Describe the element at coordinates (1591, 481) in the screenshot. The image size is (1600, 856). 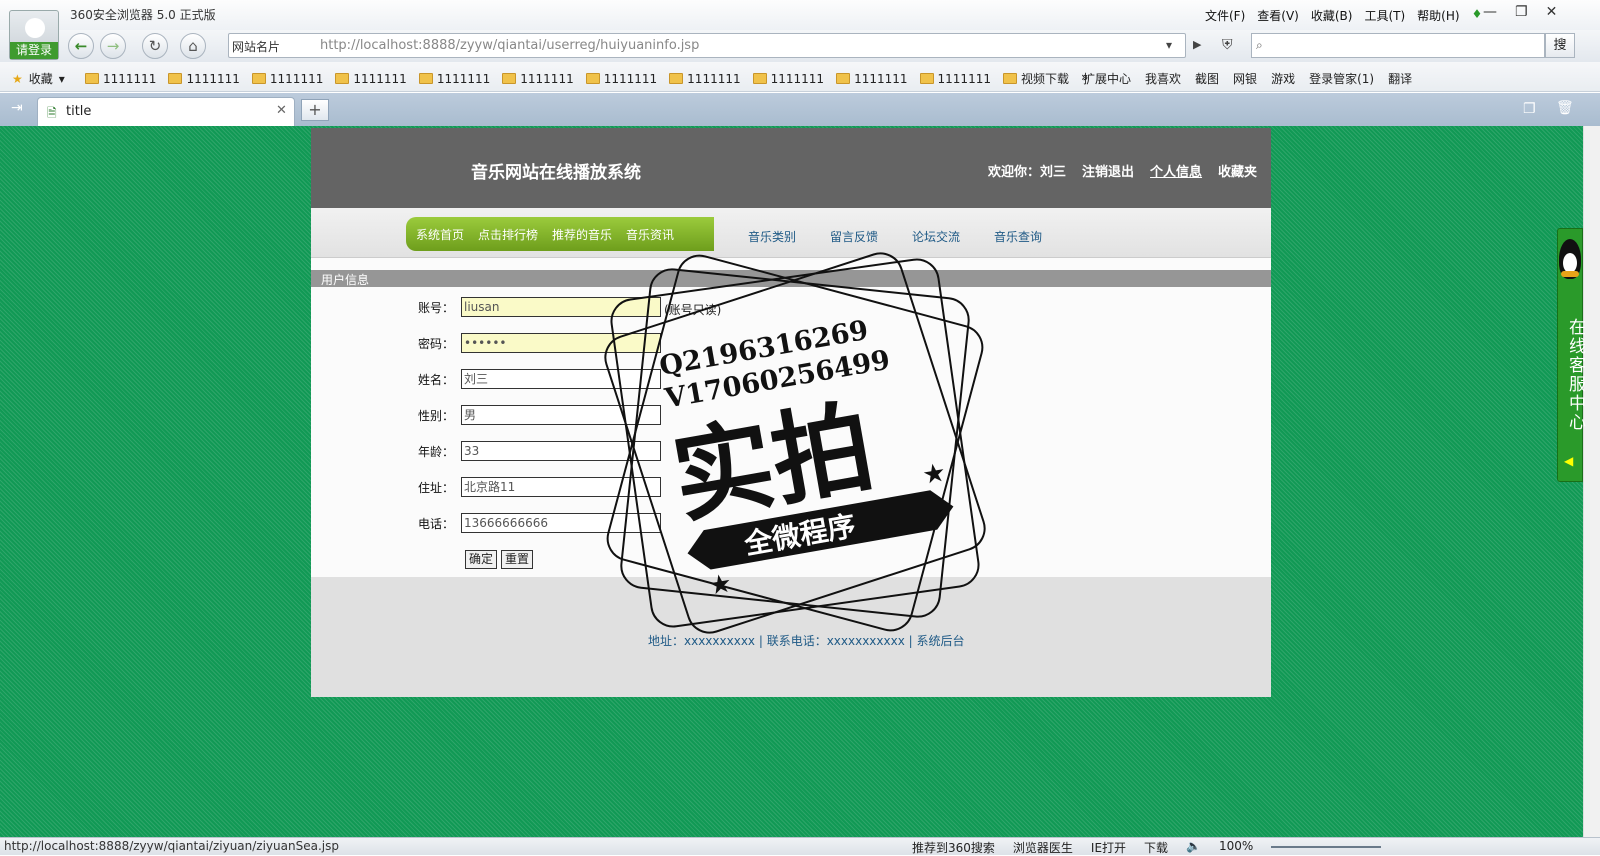
I see `vertical-scrollbar` at that location.